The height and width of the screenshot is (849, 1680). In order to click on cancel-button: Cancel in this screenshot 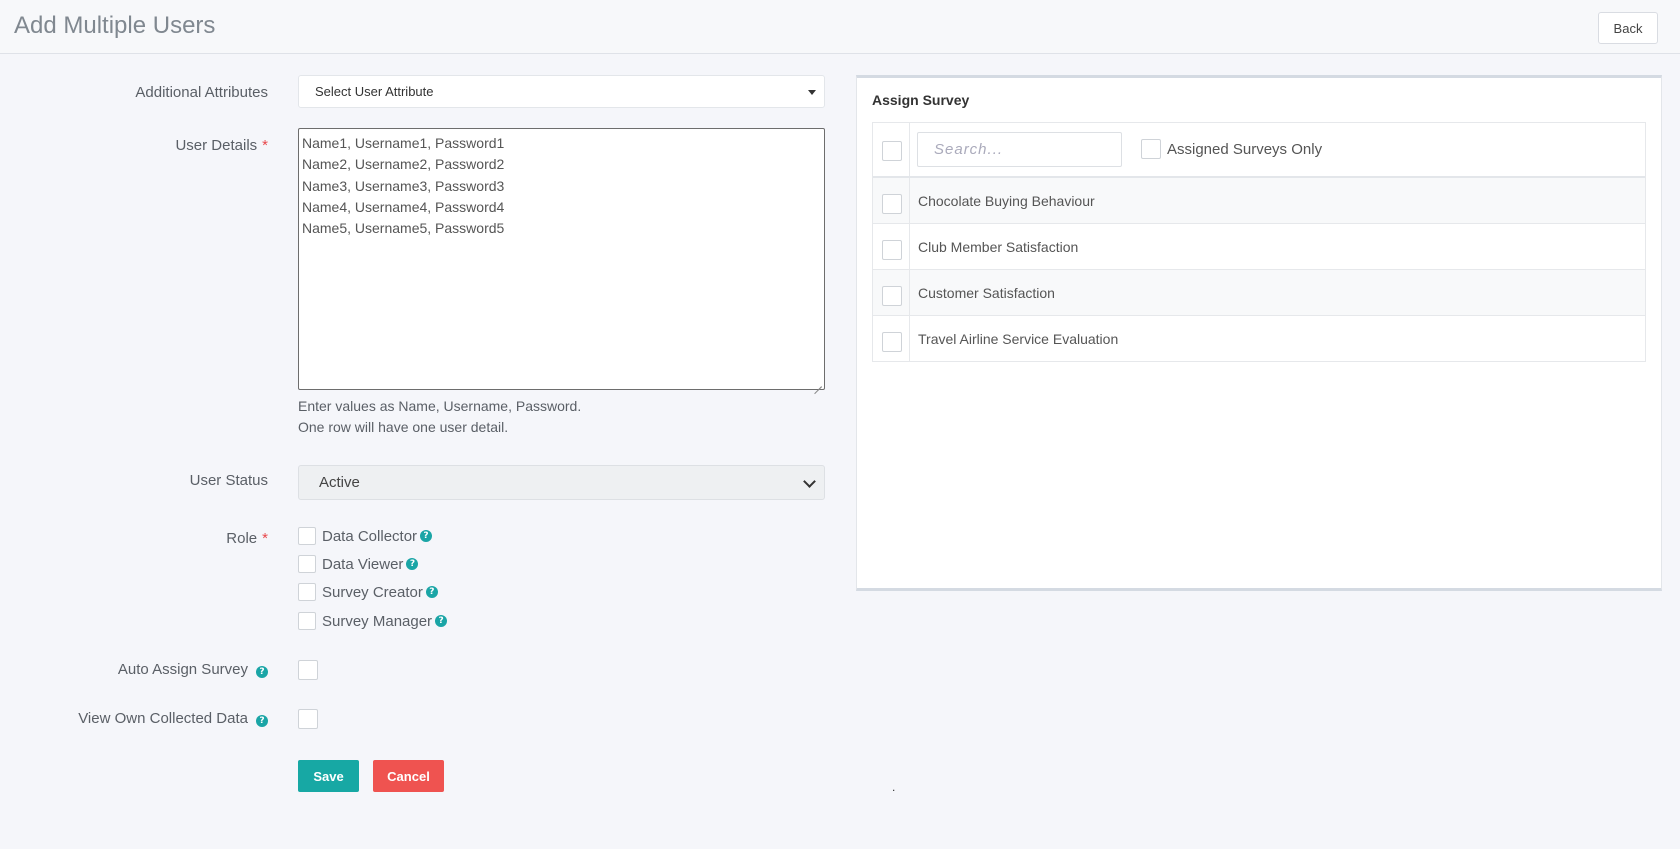, I will do `click(408, 776)`.